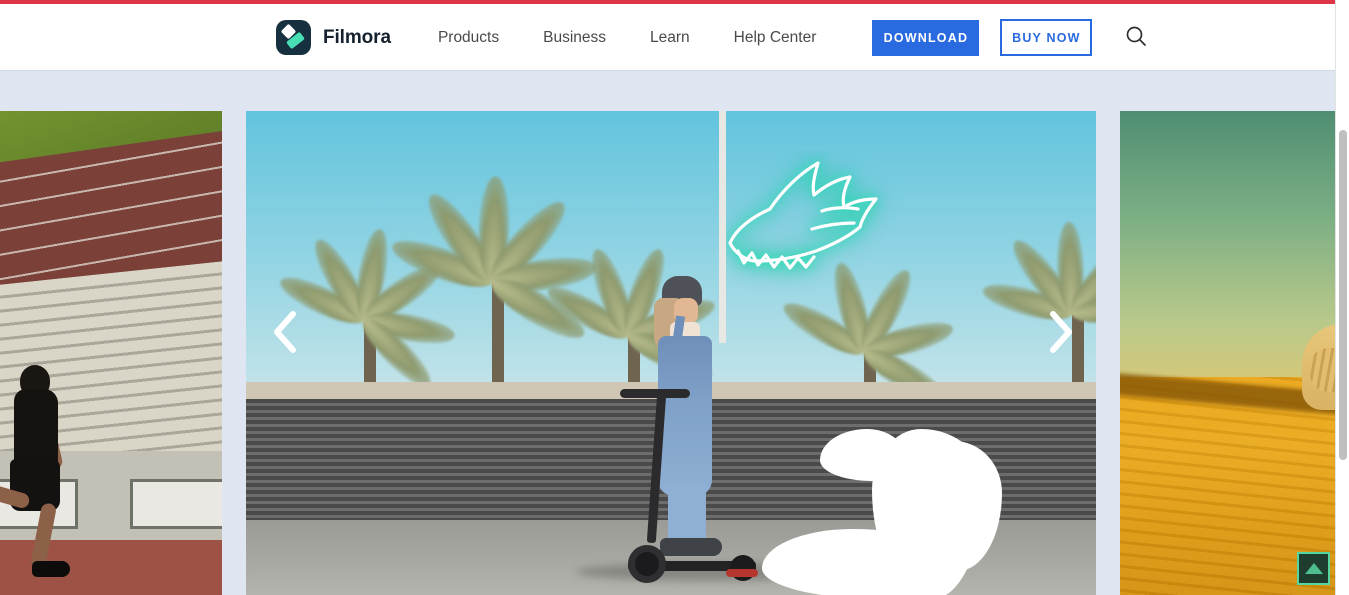  Describe the element at coordinates (1343, 295) in the screenshot. I see `scrollbar-thumb` at that location.